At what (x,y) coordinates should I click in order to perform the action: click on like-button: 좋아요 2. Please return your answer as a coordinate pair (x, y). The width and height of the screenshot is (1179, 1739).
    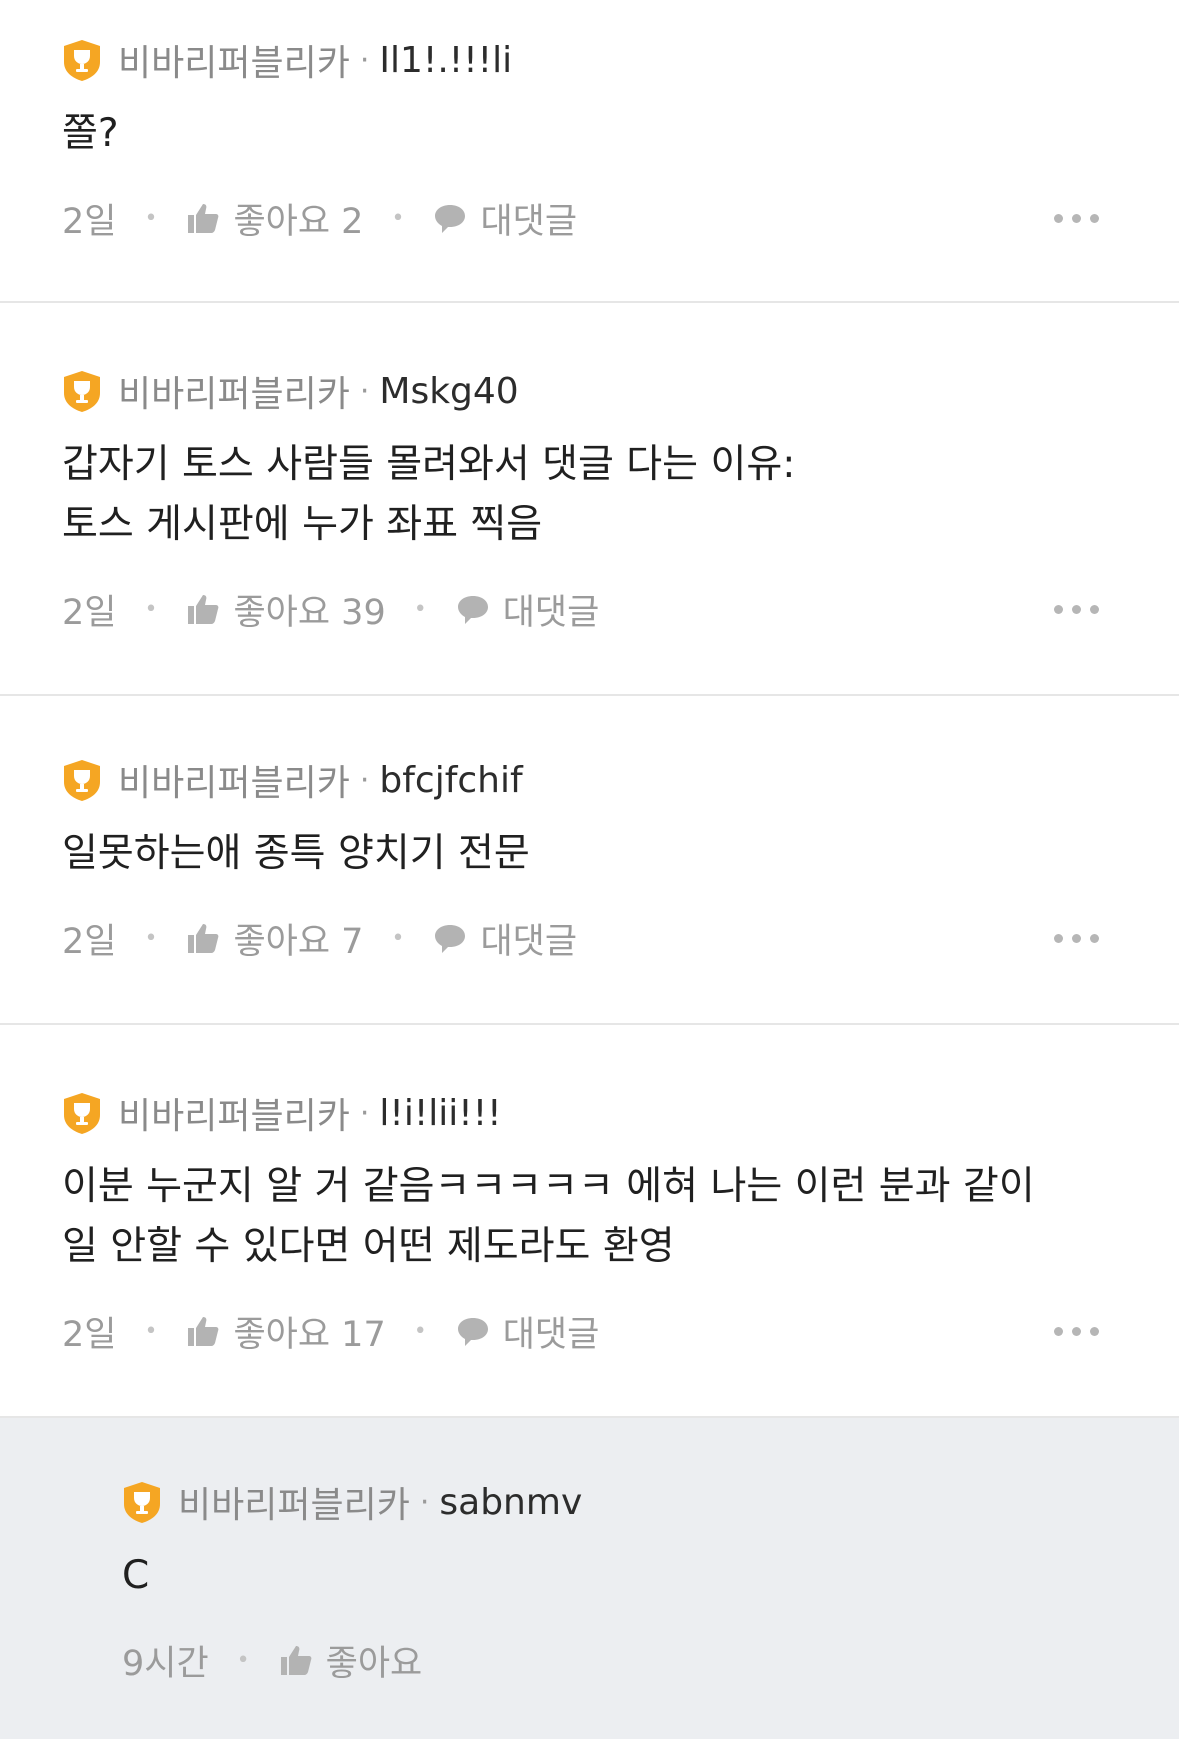
    Looking at the image, I should click on (274, 218).